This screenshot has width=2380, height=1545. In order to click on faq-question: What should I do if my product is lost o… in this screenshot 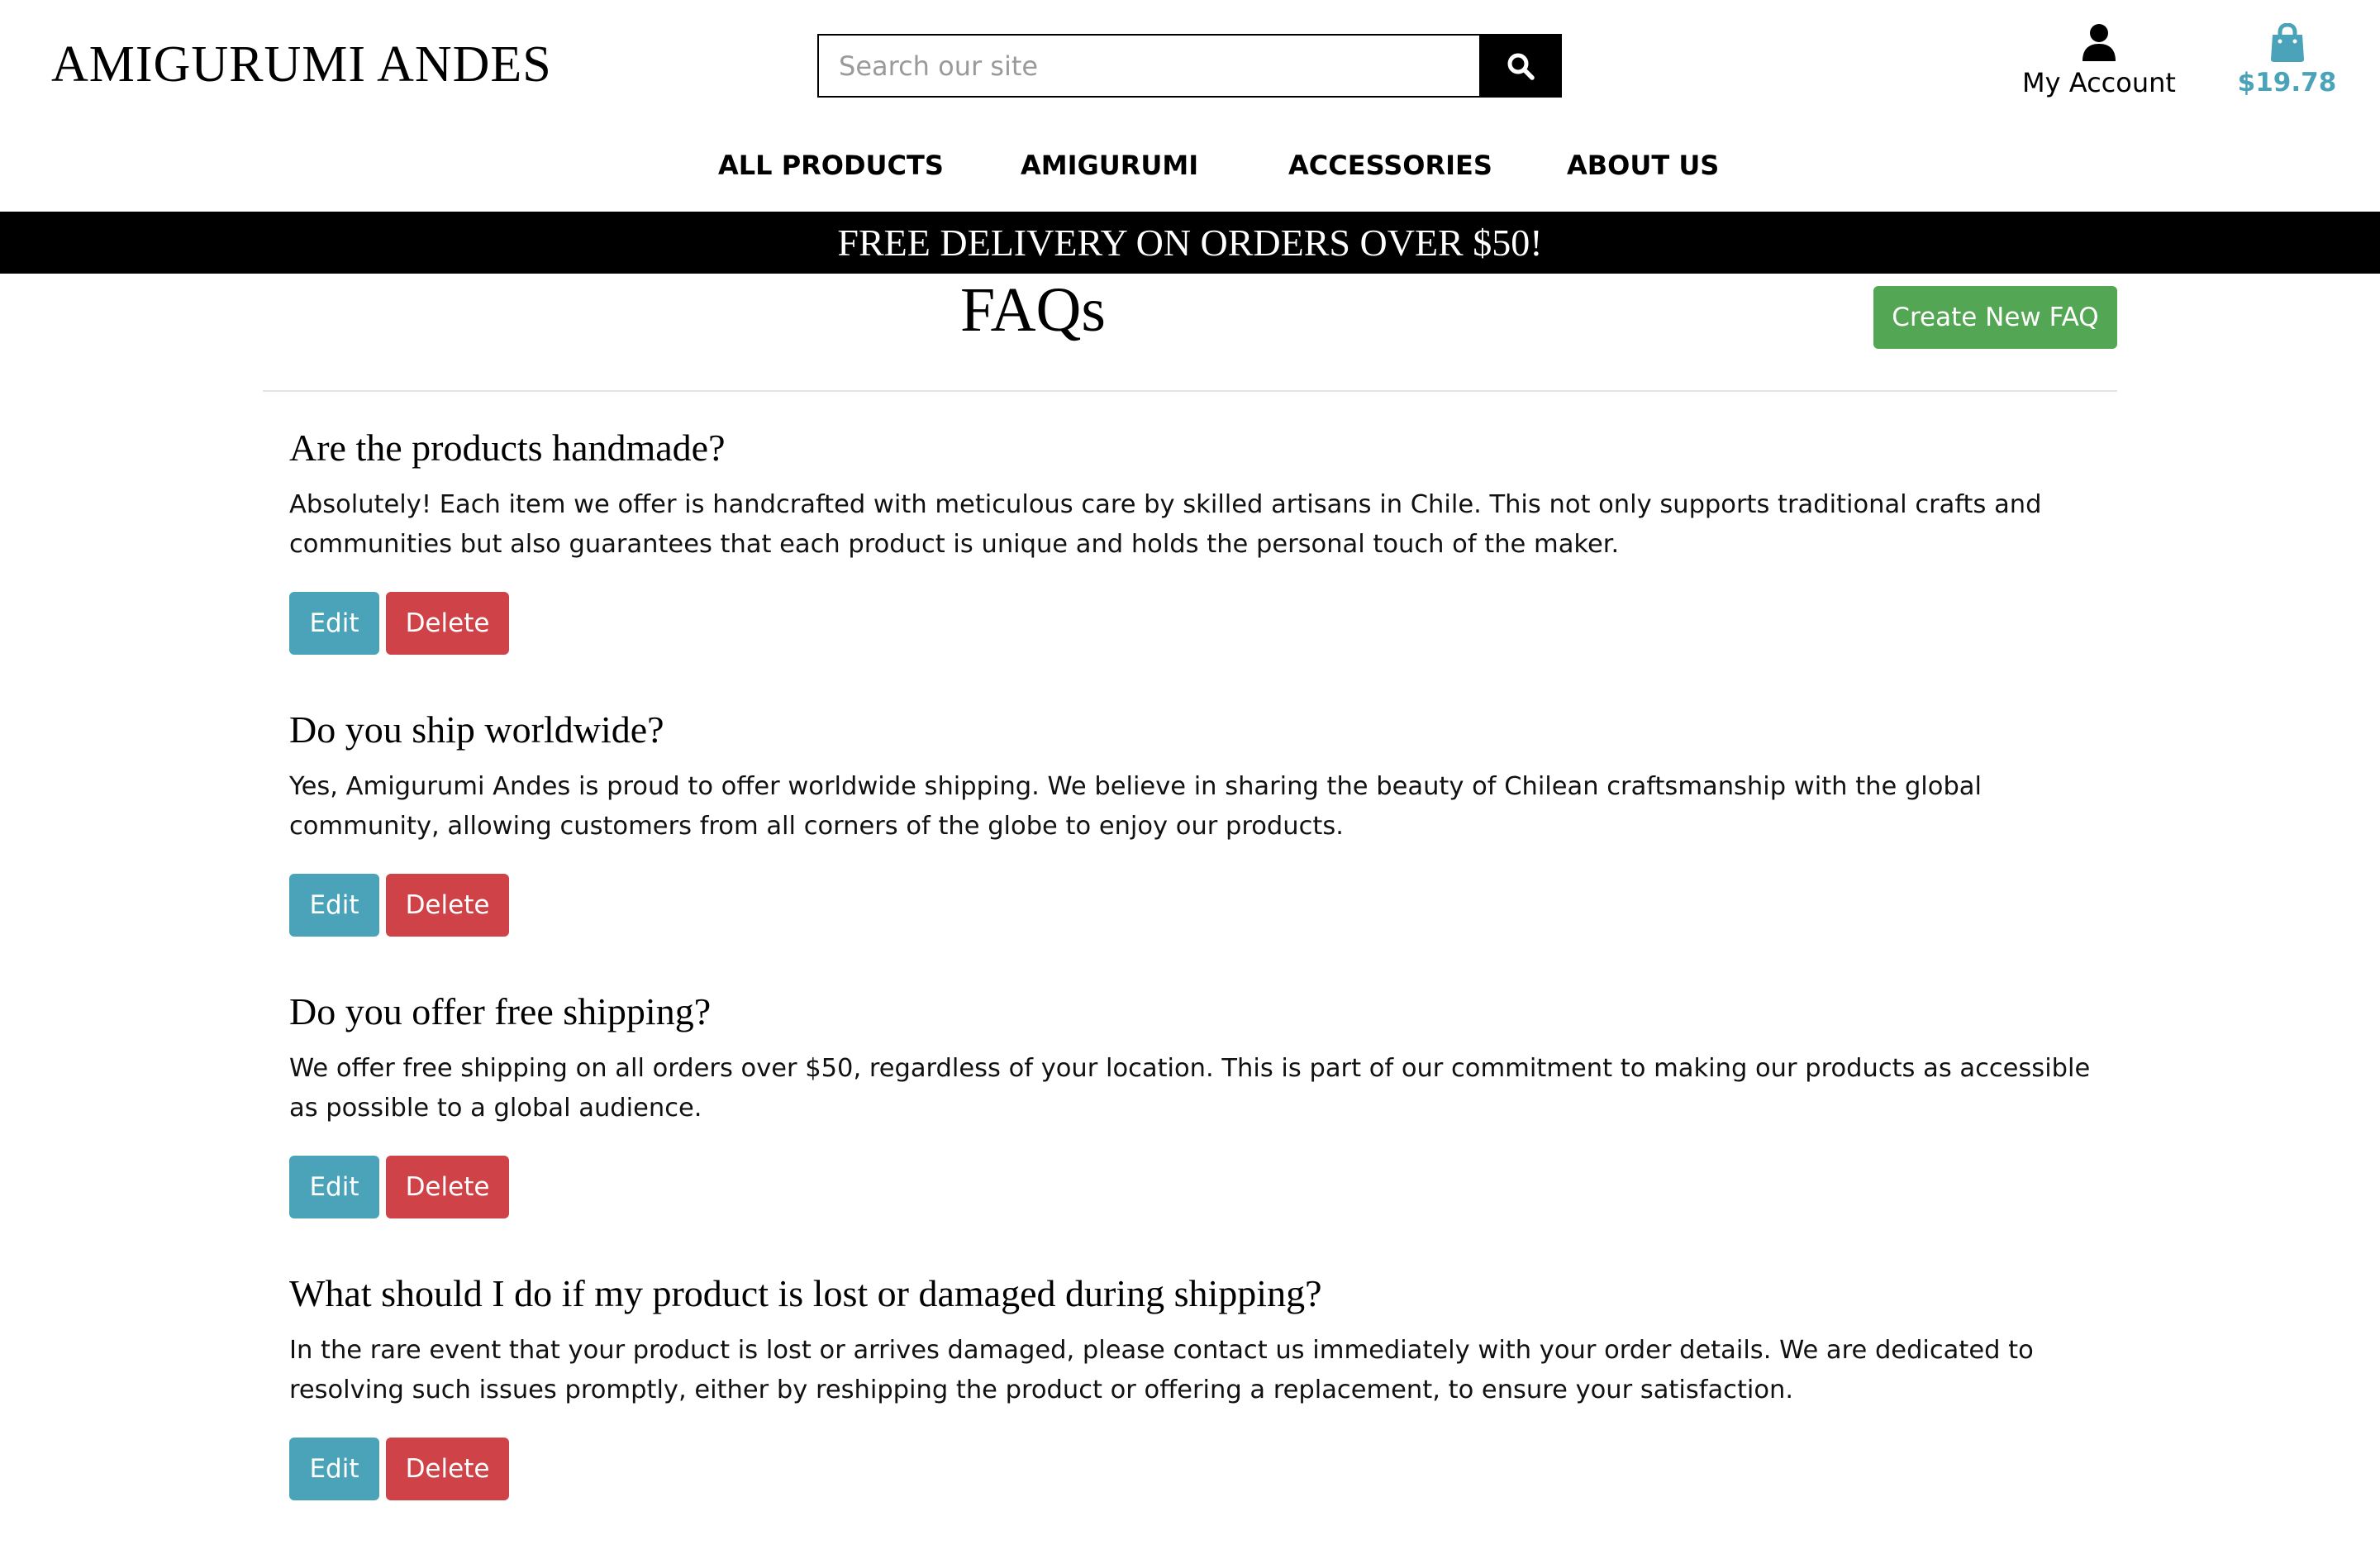, I will do `click(805, 1293)`.